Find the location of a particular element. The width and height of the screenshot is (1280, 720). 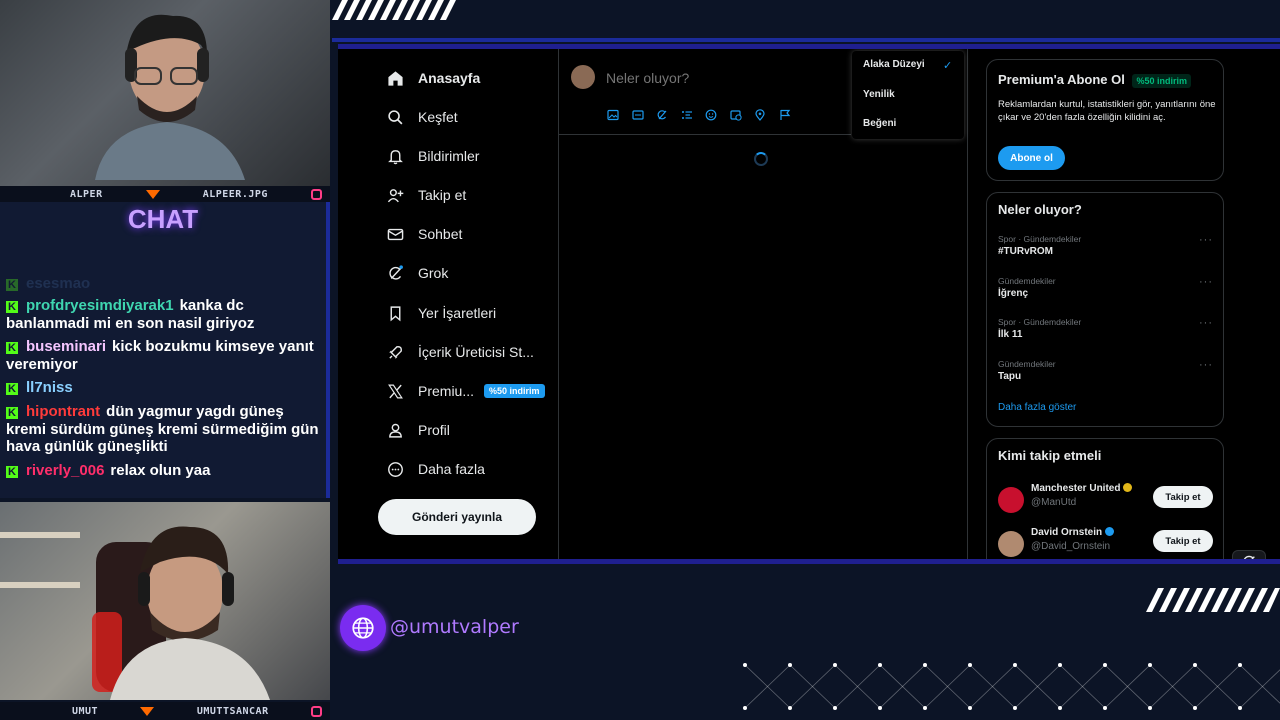

rocket-icon is located at coordinates (395, 352).